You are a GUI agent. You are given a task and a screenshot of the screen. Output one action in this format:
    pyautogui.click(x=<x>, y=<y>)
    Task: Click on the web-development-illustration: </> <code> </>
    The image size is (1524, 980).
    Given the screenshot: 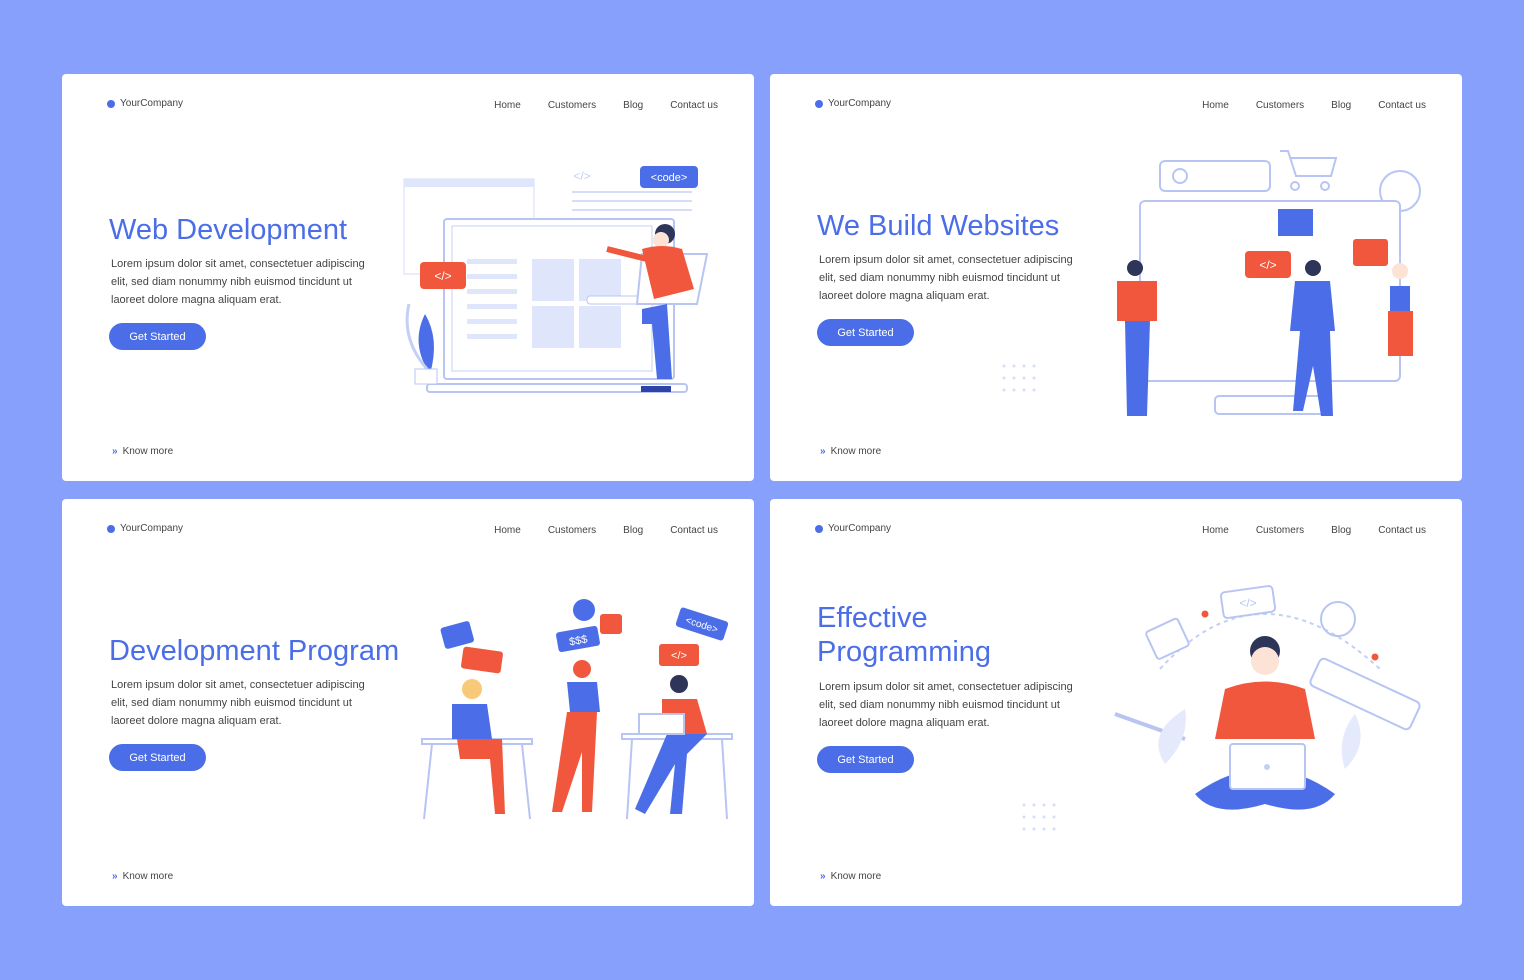 What is the action you would take?
    pyautogui.click(x=556, y=279)
    